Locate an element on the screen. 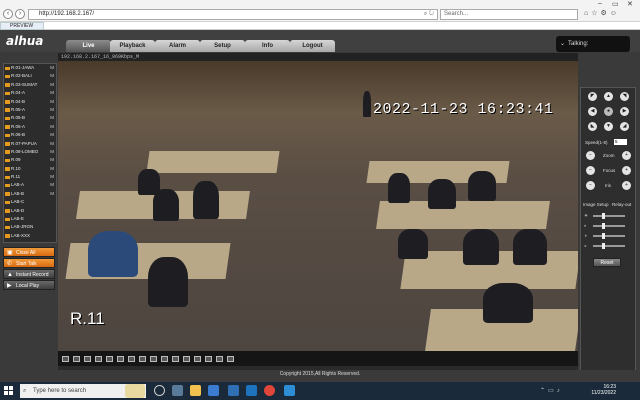 This screenshot has width=640, height=400. device-item: R.04-B M is located at coordinates (30, 102).